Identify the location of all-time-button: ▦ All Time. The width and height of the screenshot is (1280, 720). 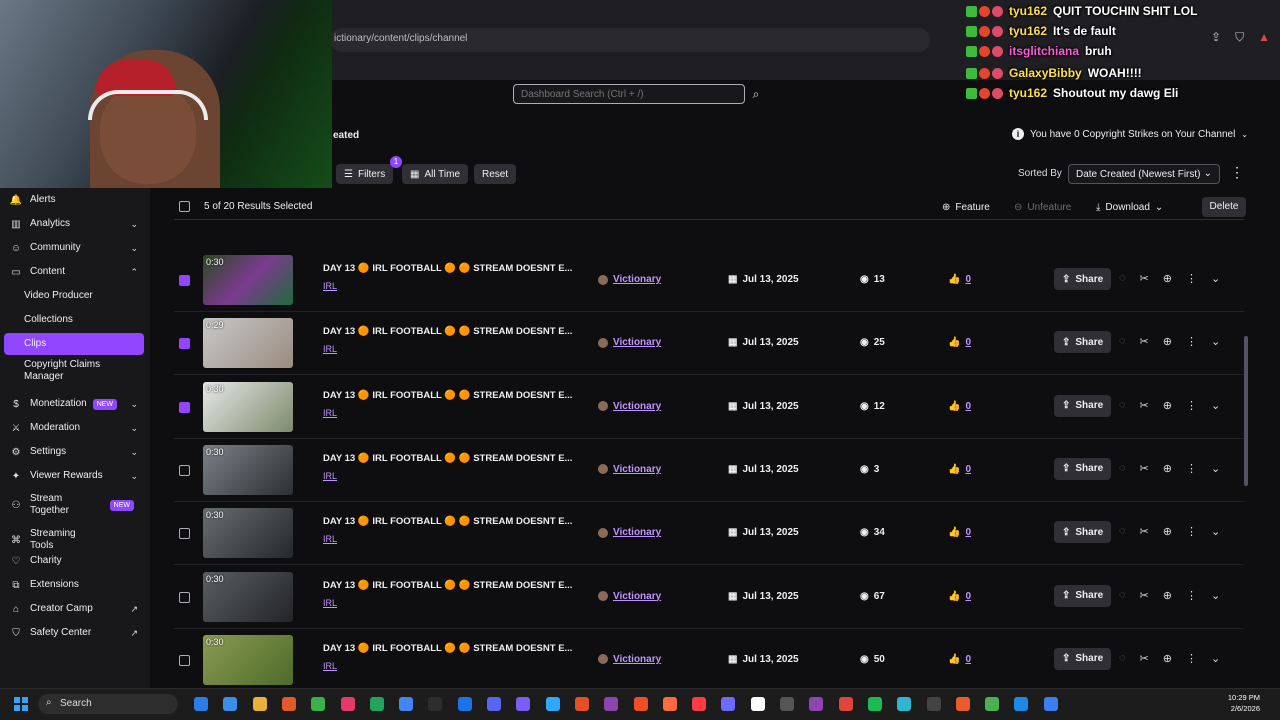
(435, 174).